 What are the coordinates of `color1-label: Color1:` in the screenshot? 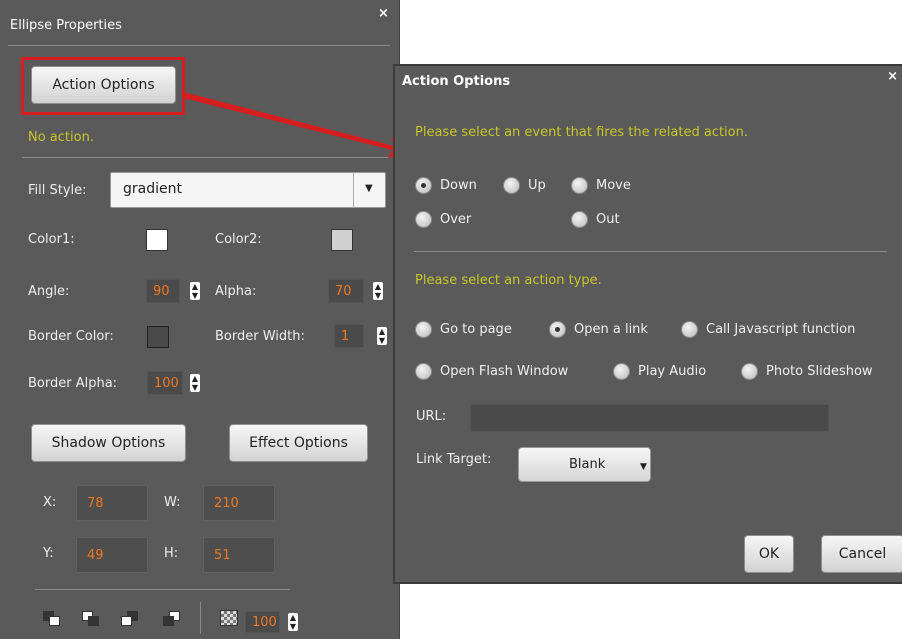 It's located at (51, 239).